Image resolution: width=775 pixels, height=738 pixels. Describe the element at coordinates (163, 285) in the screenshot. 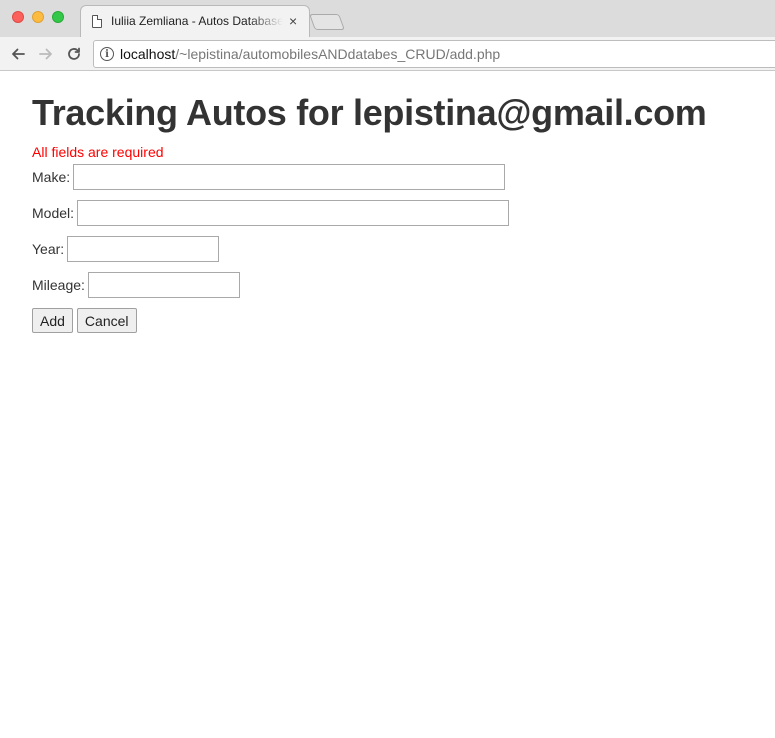

I see `mileage-input` at that location.